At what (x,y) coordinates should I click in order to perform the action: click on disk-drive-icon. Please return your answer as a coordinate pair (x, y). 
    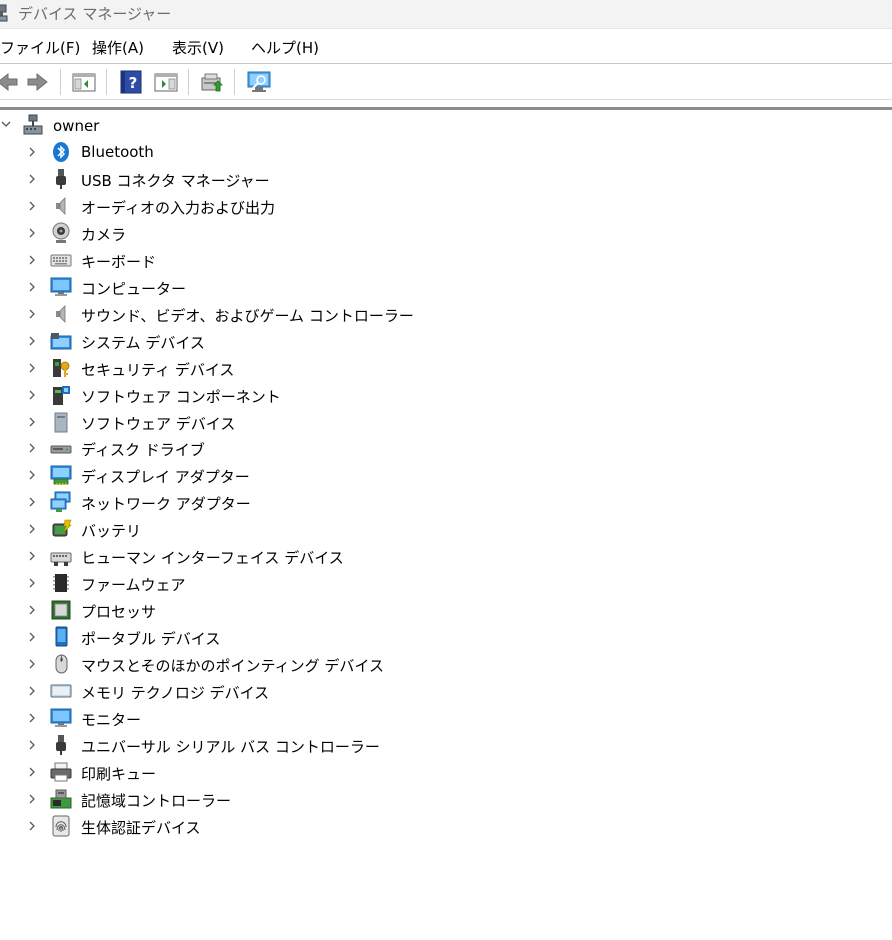
    Looking at the image, I should click on (61, 448).